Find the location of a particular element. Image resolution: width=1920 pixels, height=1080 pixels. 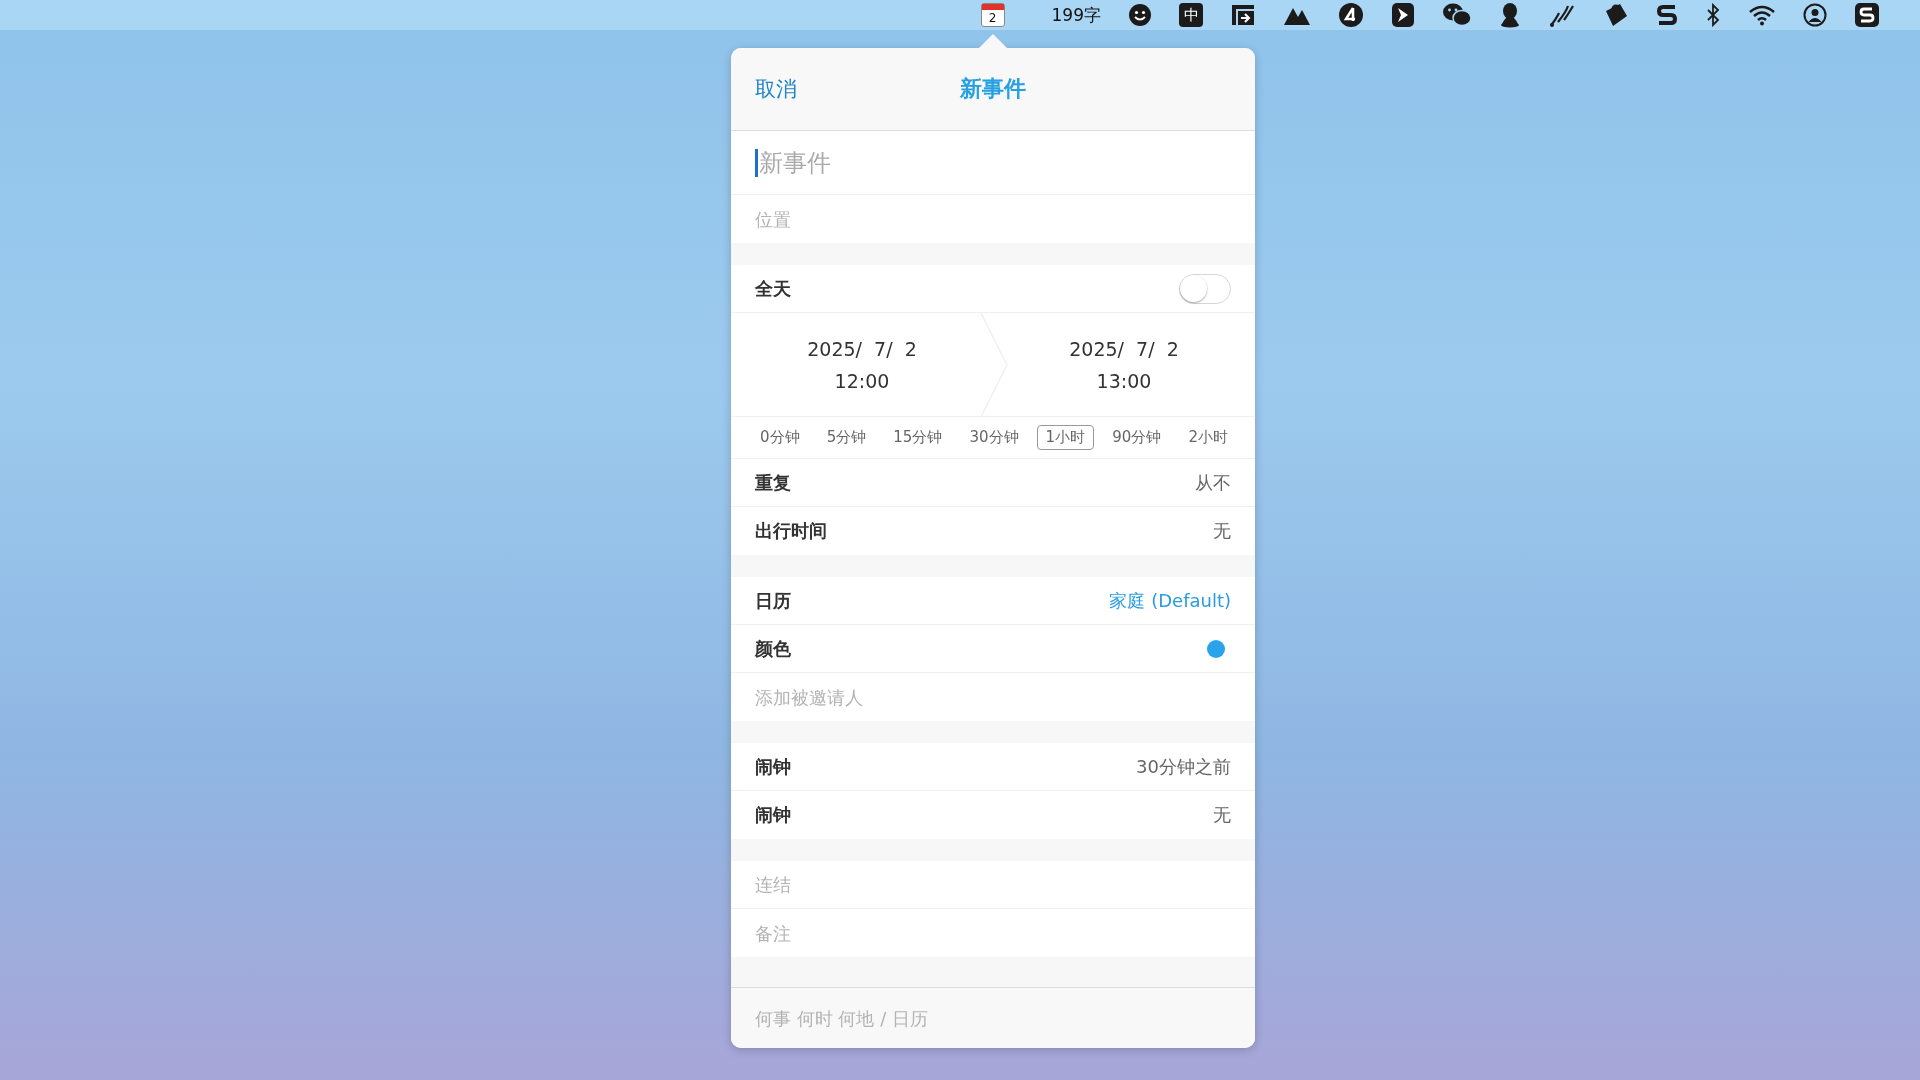

input-method-item: 中 is located at coordinates (1191, 15).